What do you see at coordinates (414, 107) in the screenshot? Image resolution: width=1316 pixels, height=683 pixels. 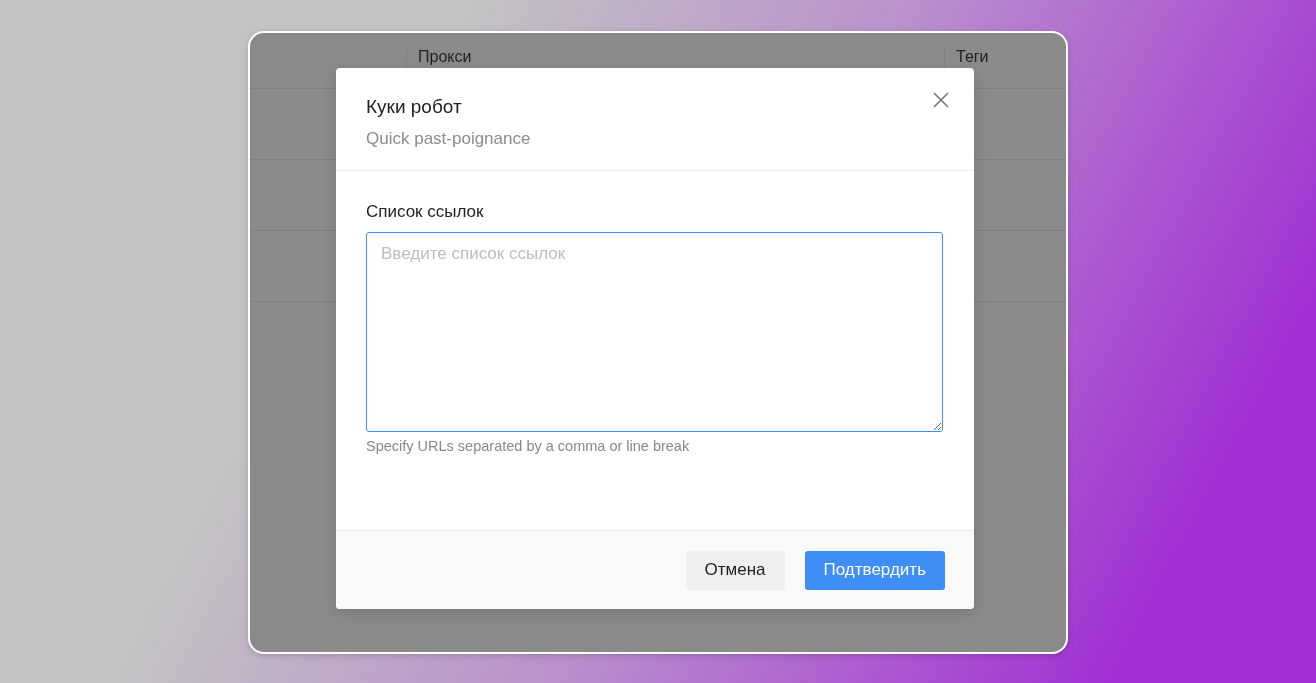 I see `dialog-title: Куки робот` at bounding box center [414, 107].